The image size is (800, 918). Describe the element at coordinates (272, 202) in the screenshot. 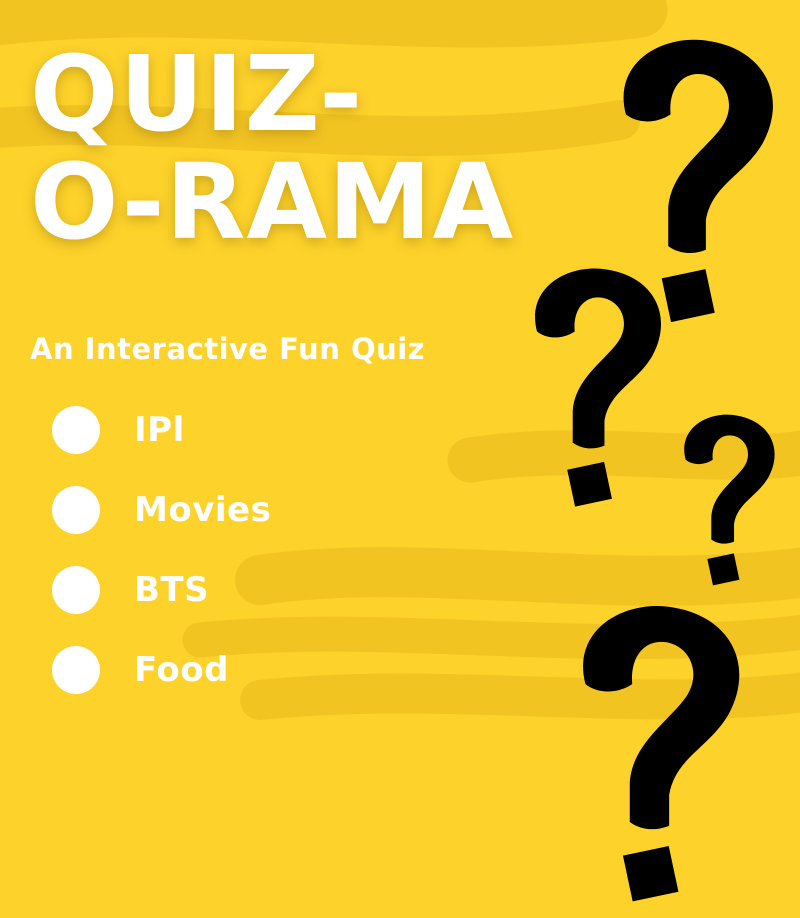

I see `title-line-2: O-RAMA` at that location.